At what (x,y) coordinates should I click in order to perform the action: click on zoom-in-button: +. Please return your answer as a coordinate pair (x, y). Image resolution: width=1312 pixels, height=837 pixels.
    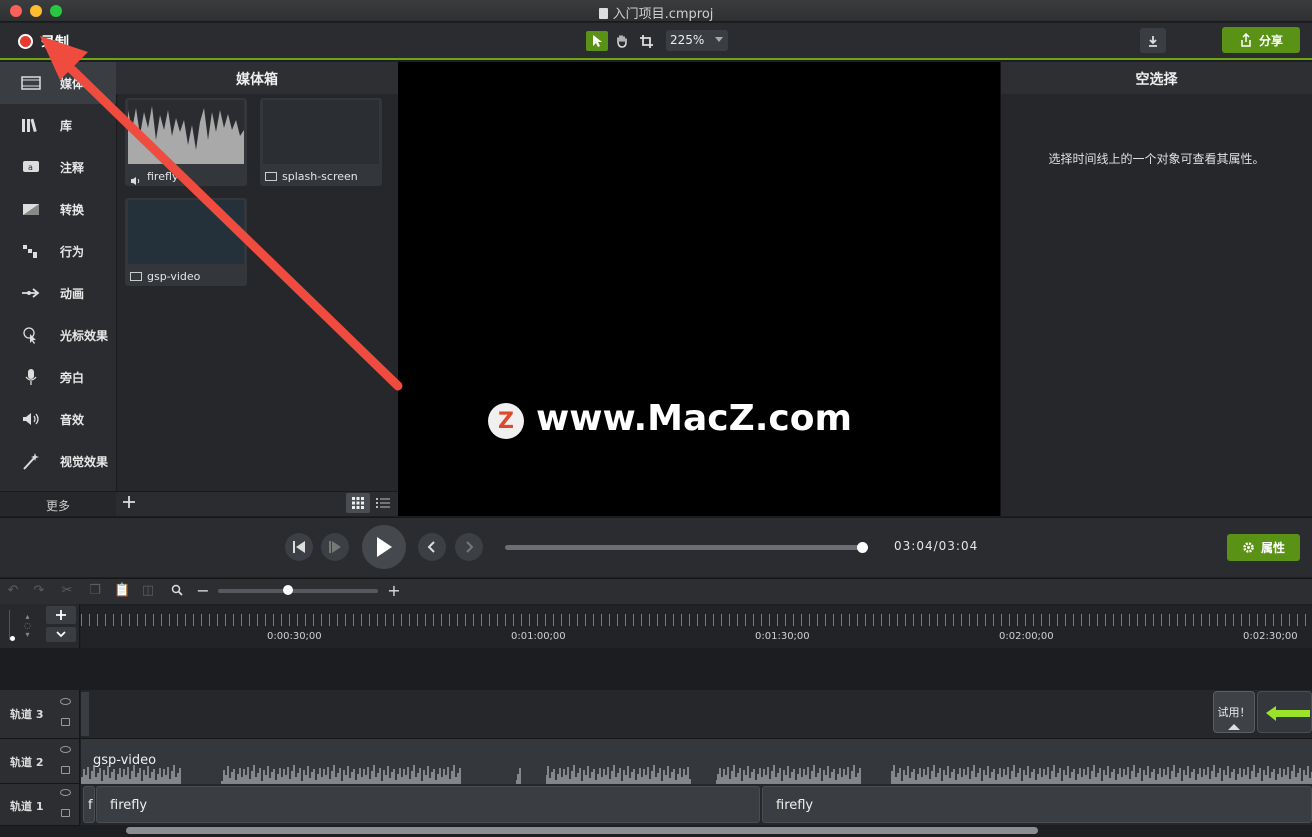
    Looking at the image, I should click on (394, 591).